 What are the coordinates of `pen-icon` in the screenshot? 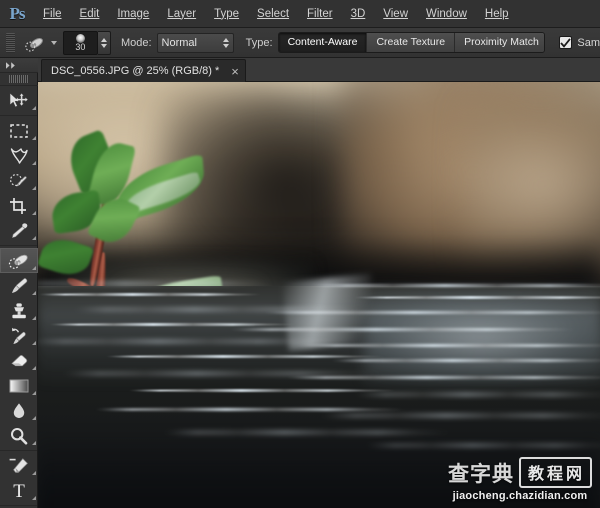 It's located at (18, 465).